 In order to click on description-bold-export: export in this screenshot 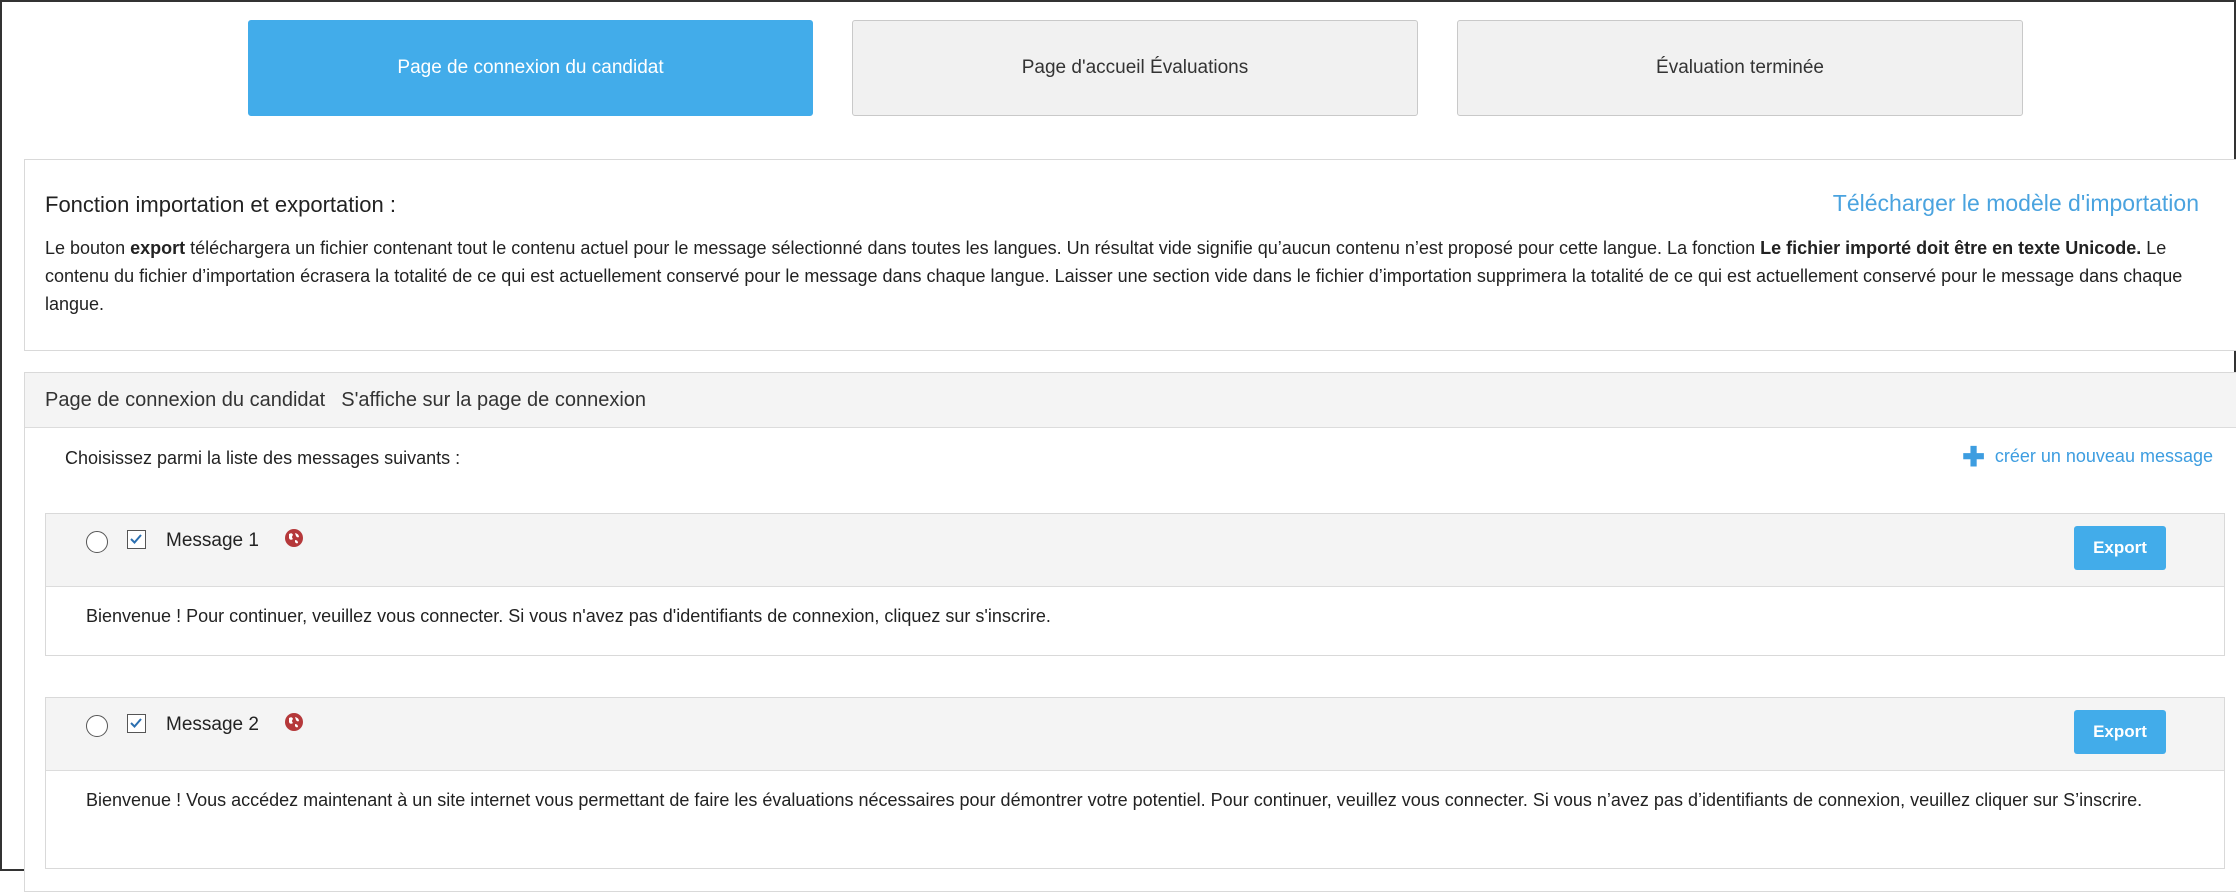, I will do `click(158, 248)`.